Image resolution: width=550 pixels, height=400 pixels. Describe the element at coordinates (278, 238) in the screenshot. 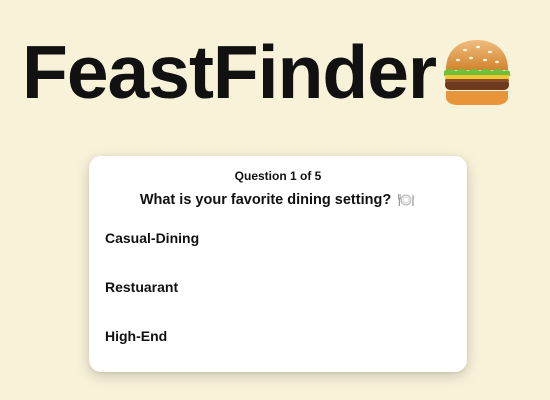

I see `answer-option-casual-dining: Casual-Dining` at that location.